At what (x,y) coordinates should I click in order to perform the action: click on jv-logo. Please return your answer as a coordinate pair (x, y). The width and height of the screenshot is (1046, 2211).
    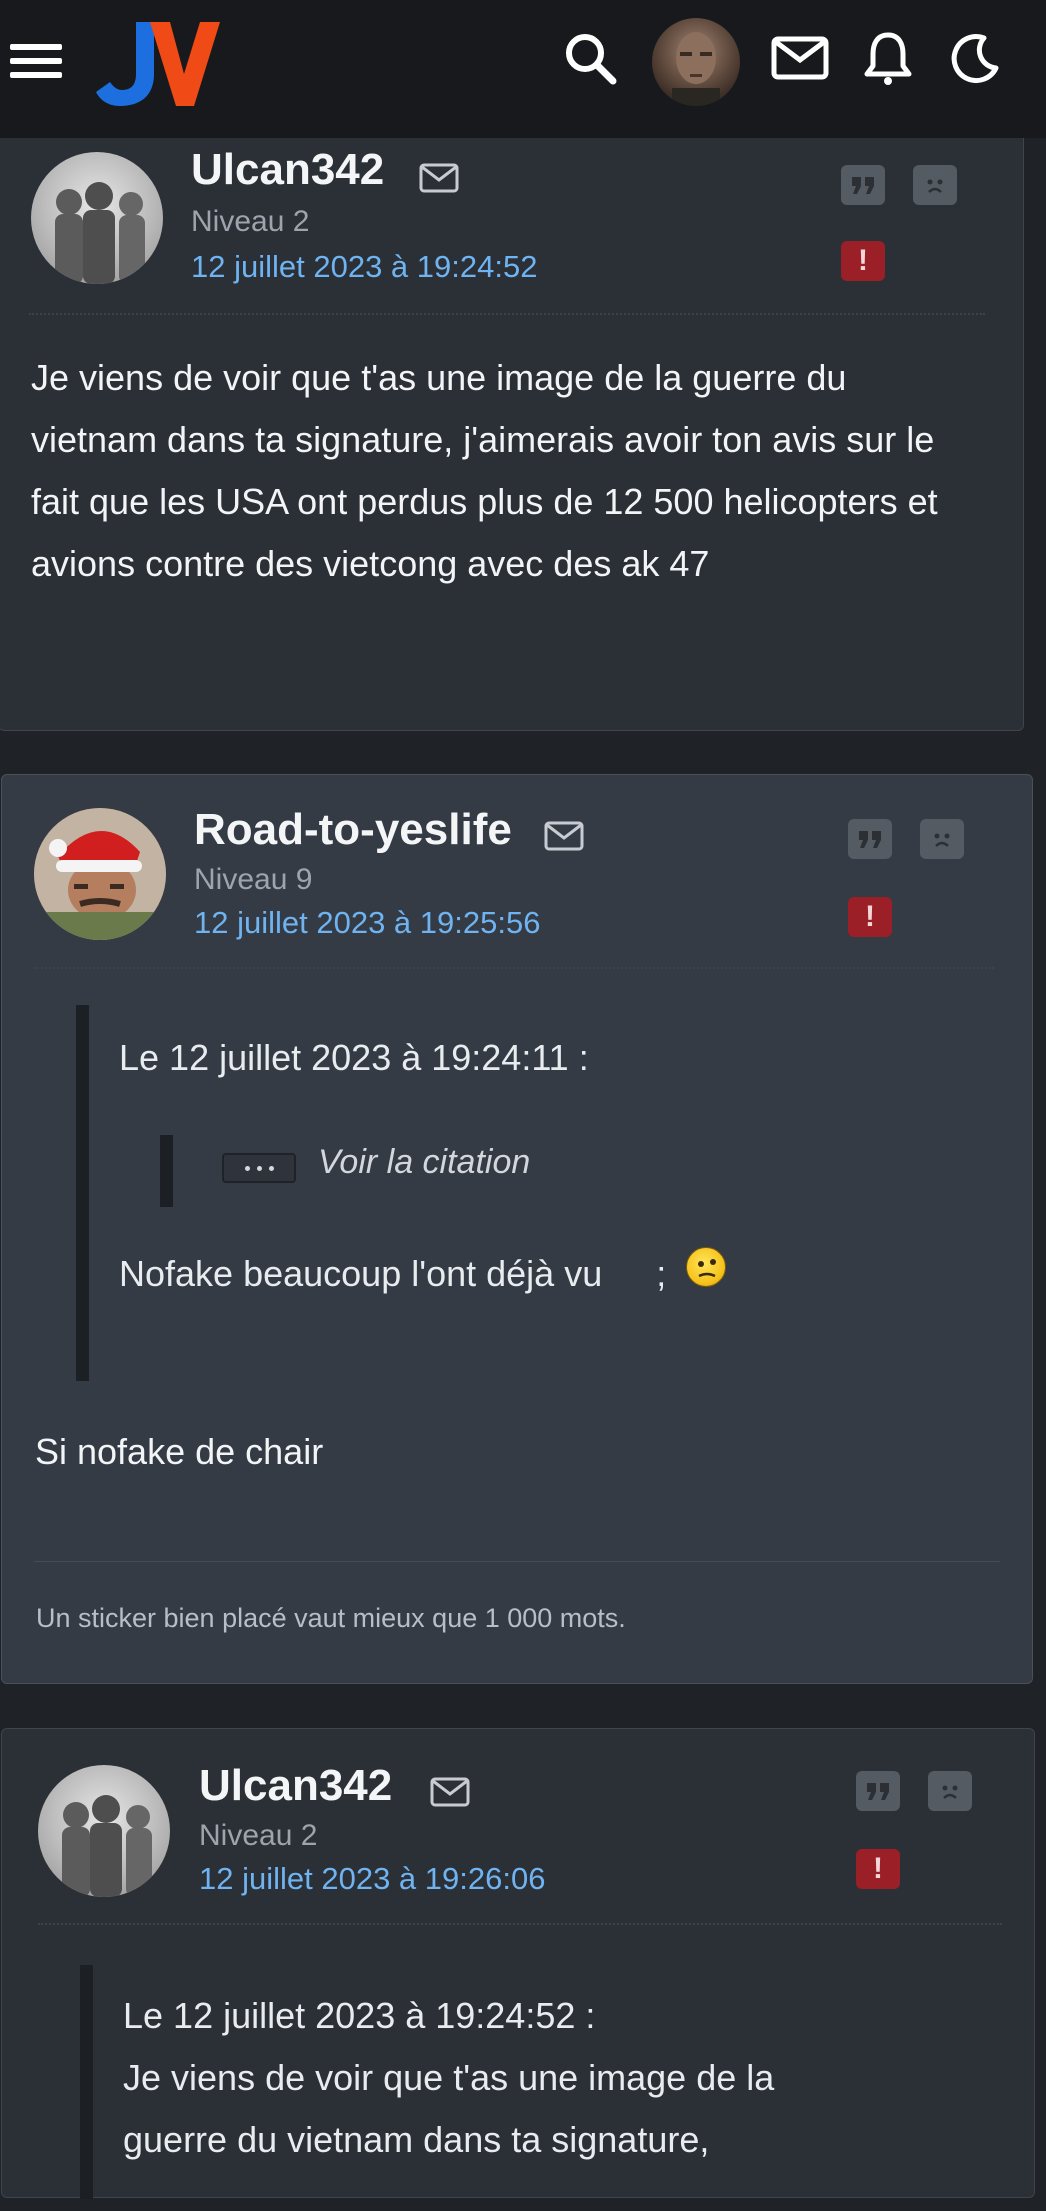
    Looking at the image, I should click on (159, 62).